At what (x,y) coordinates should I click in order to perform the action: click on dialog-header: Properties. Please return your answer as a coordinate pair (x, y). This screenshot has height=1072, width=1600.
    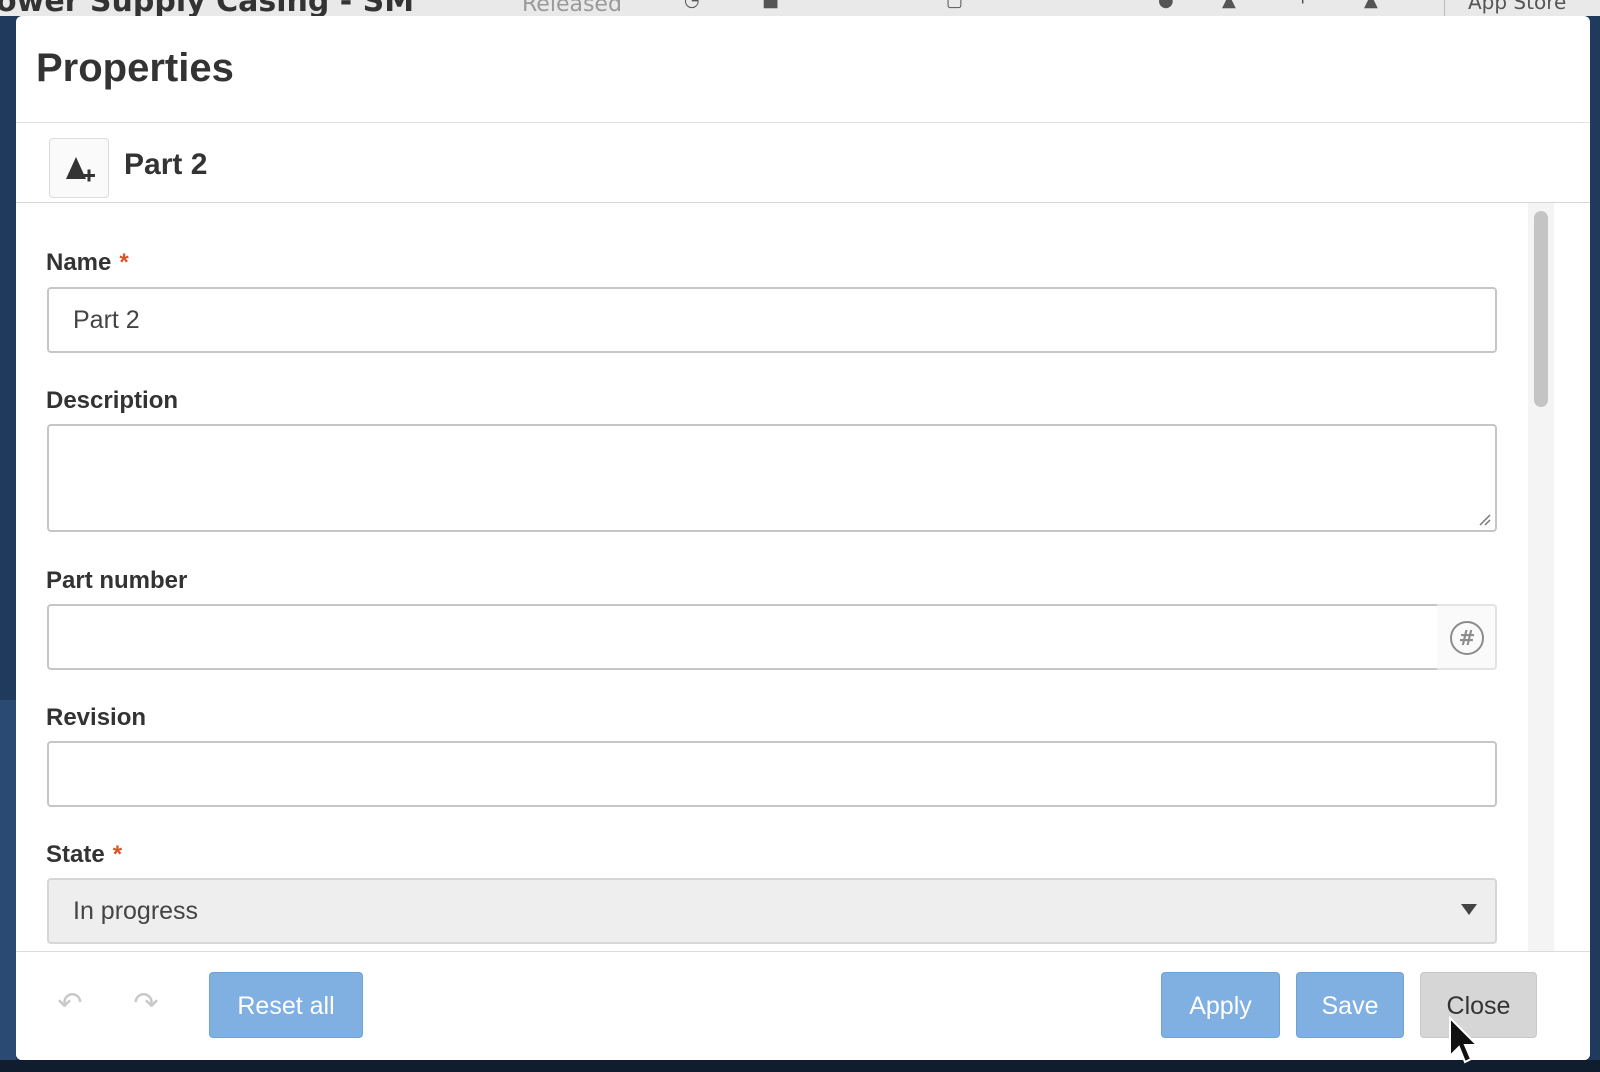
    Looking at the image, I should click on (803, 69).